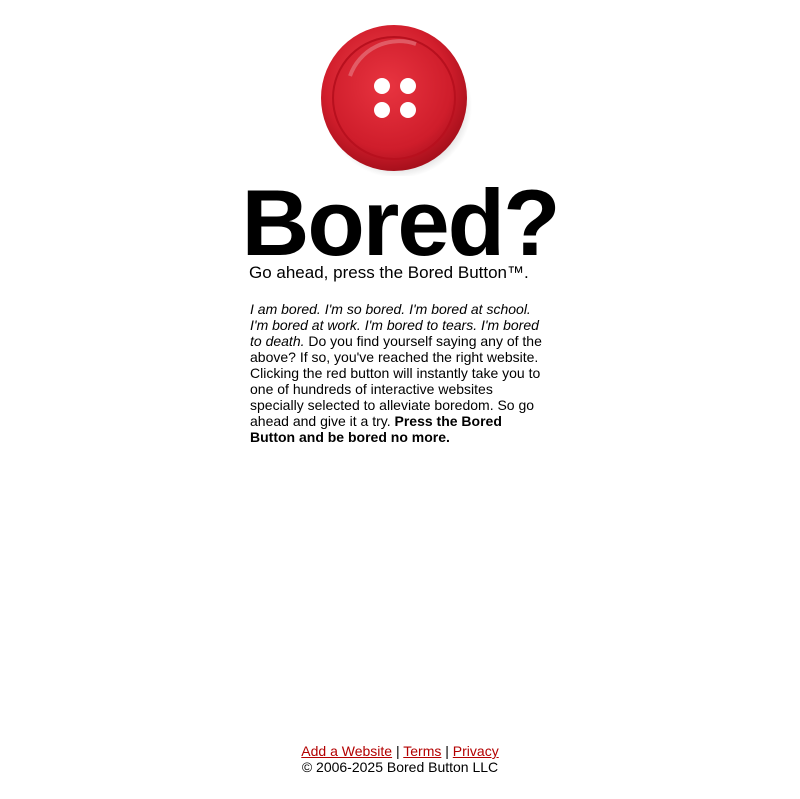  I want to click on red-sewing-button-icon, so click(396, 100).